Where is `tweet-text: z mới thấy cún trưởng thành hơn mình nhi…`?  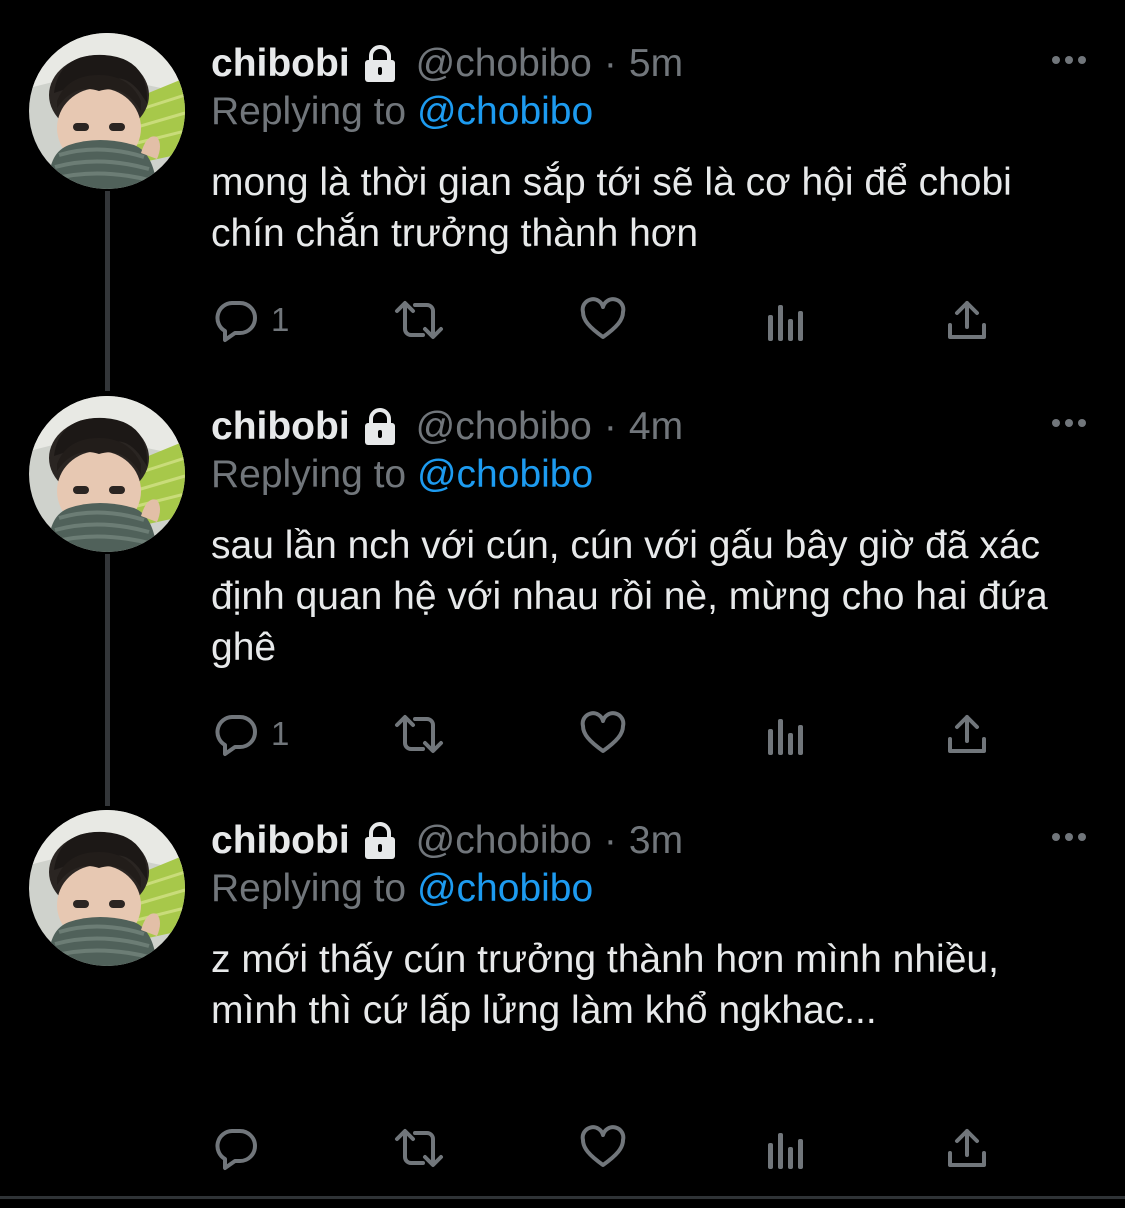
tweet-text: z mới thấy cún trưởng thành hơn mình nhi… is located at coordinates (605, 985).